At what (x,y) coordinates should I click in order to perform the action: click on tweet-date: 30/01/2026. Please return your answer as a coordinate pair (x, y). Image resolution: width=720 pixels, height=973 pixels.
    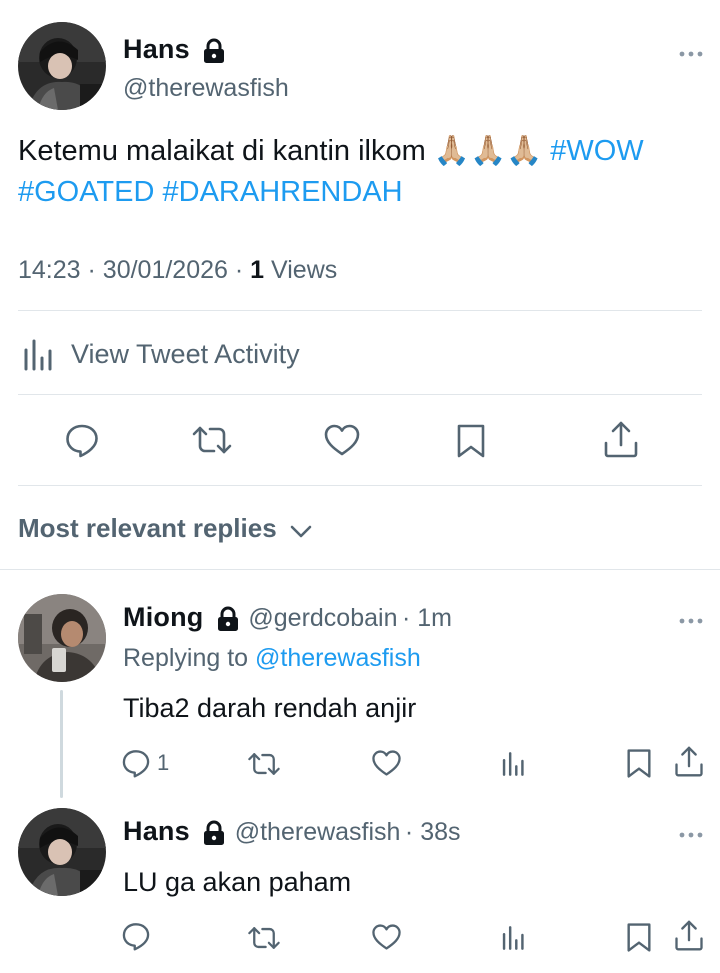
    Looking at the image, I should click on (165, 270).